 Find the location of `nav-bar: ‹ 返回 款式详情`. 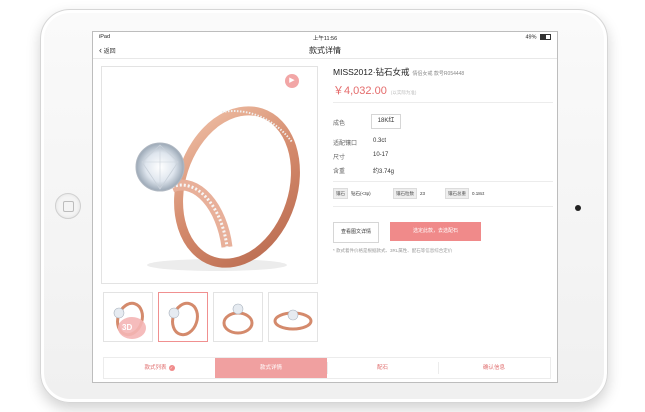

nav-bar: ‹ 返回 款式详情 is located at coordinates (325, 51).